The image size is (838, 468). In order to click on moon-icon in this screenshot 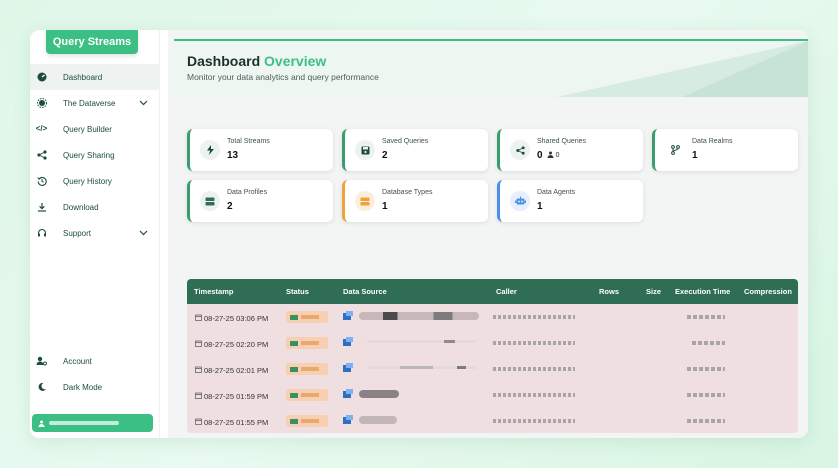, I will do `click(41, 386)`.